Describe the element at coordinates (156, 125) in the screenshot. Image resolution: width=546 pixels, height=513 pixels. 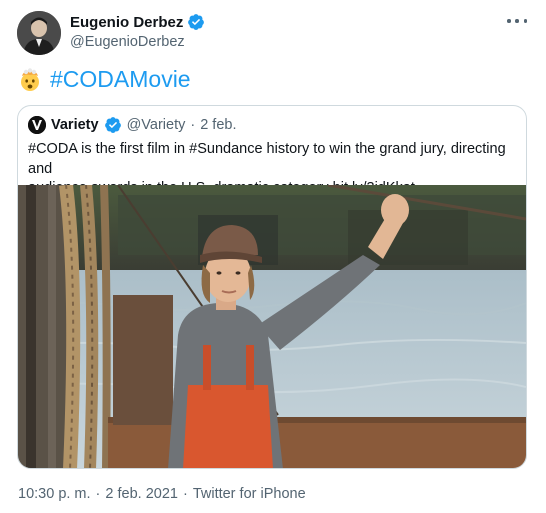
I see `quoted-author-handle: @Variety` at that location.